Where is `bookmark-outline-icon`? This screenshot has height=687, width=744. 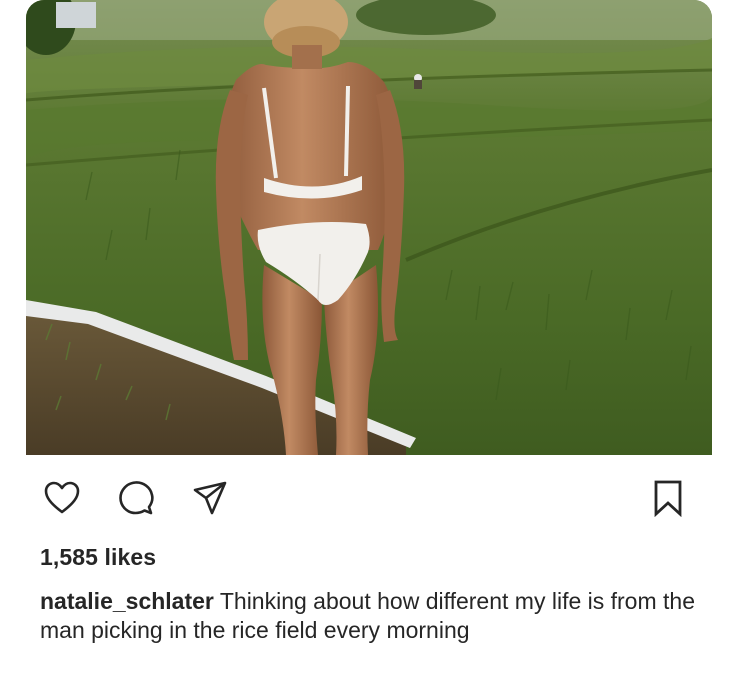 bookmark-outline-icon is located at coordinates (668, 498).